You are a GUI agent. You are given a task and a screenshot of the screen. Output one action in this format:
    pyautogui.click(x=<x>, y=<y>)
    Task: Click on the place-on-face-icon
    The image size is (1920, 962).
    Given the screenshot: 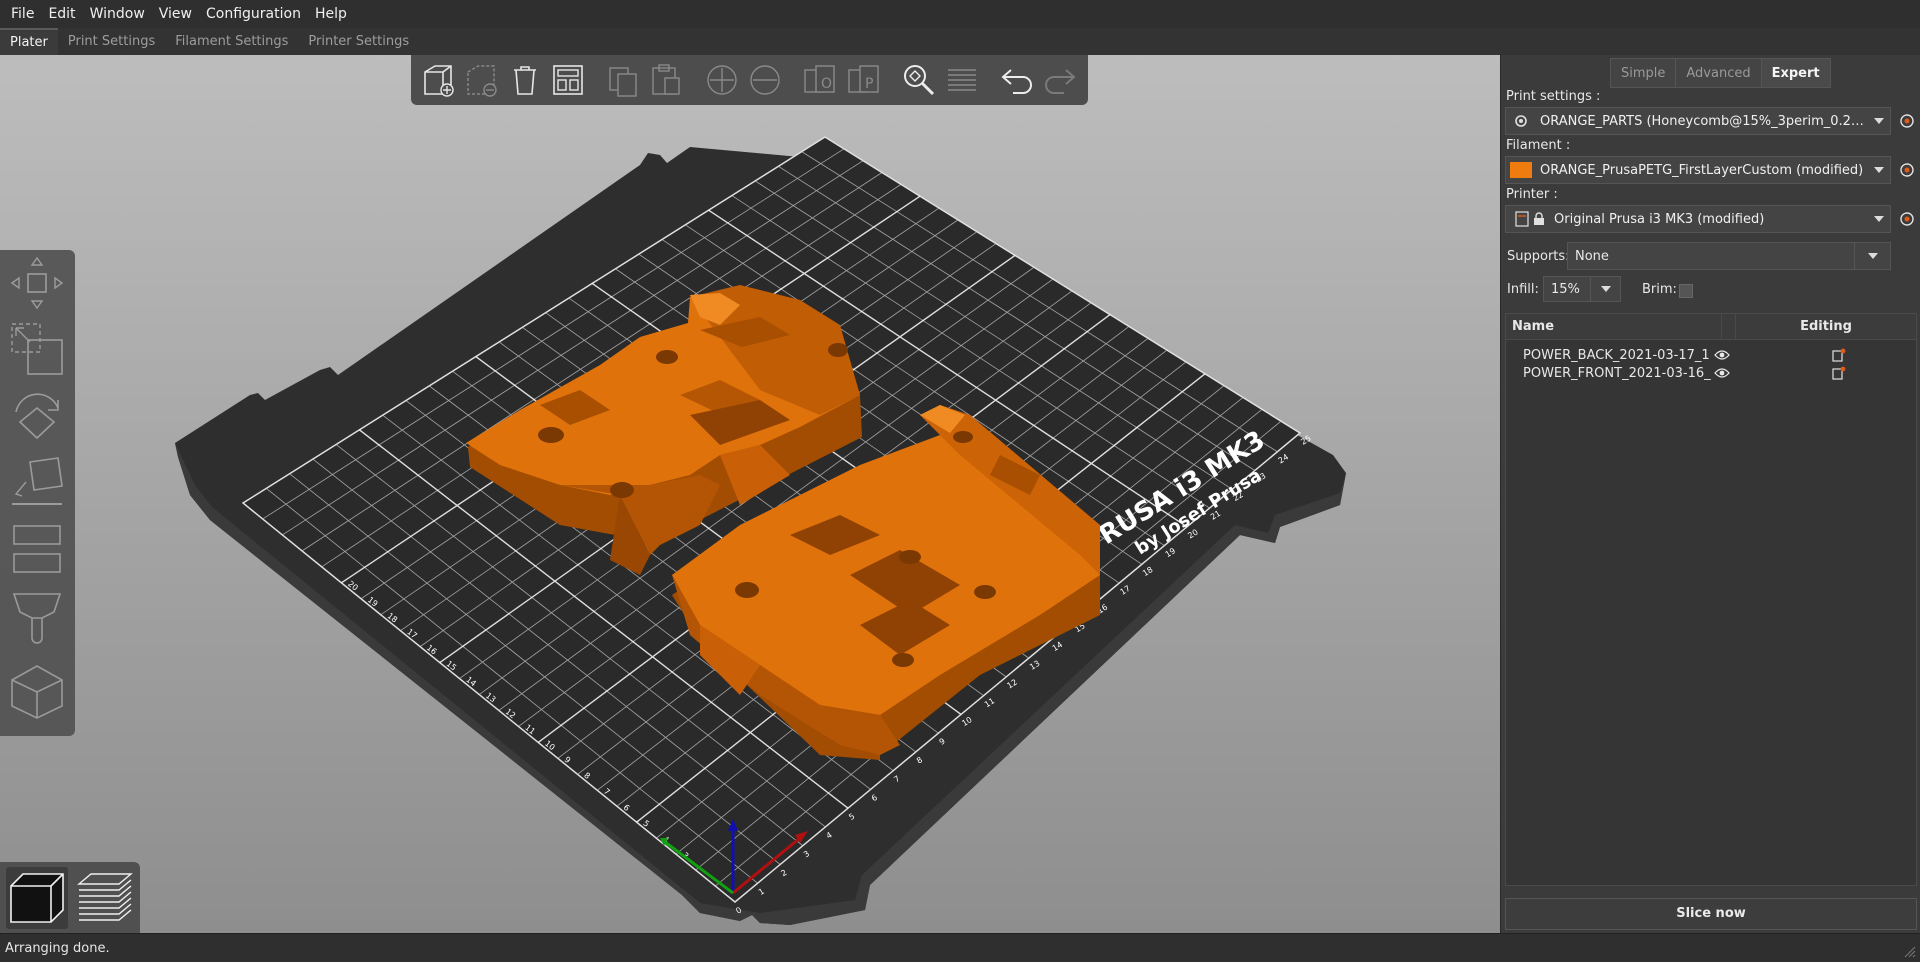 What is the action you would take?
    pyautogui.click(x=37, y=481)
    